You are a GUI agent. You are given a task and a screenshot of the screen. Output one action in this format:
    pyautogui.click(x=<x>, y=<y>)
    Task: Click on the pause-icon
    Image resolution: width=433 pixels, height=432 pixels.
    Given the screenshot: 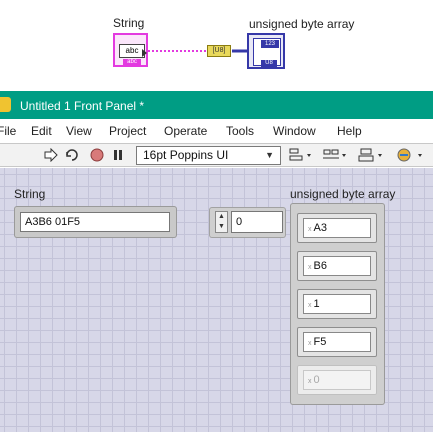 What is the action you would take?
    pyautogui.click(x=118, y=155)
    